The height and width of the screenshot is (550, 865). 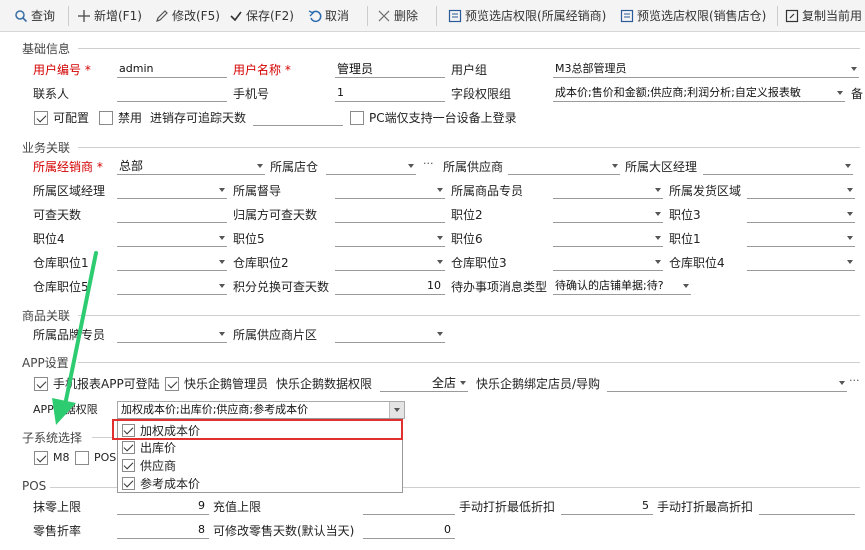 What do you see at coordinates (390, 190) in the screenshot?
I see `supervisor-select` at bounding box center [390, 190].